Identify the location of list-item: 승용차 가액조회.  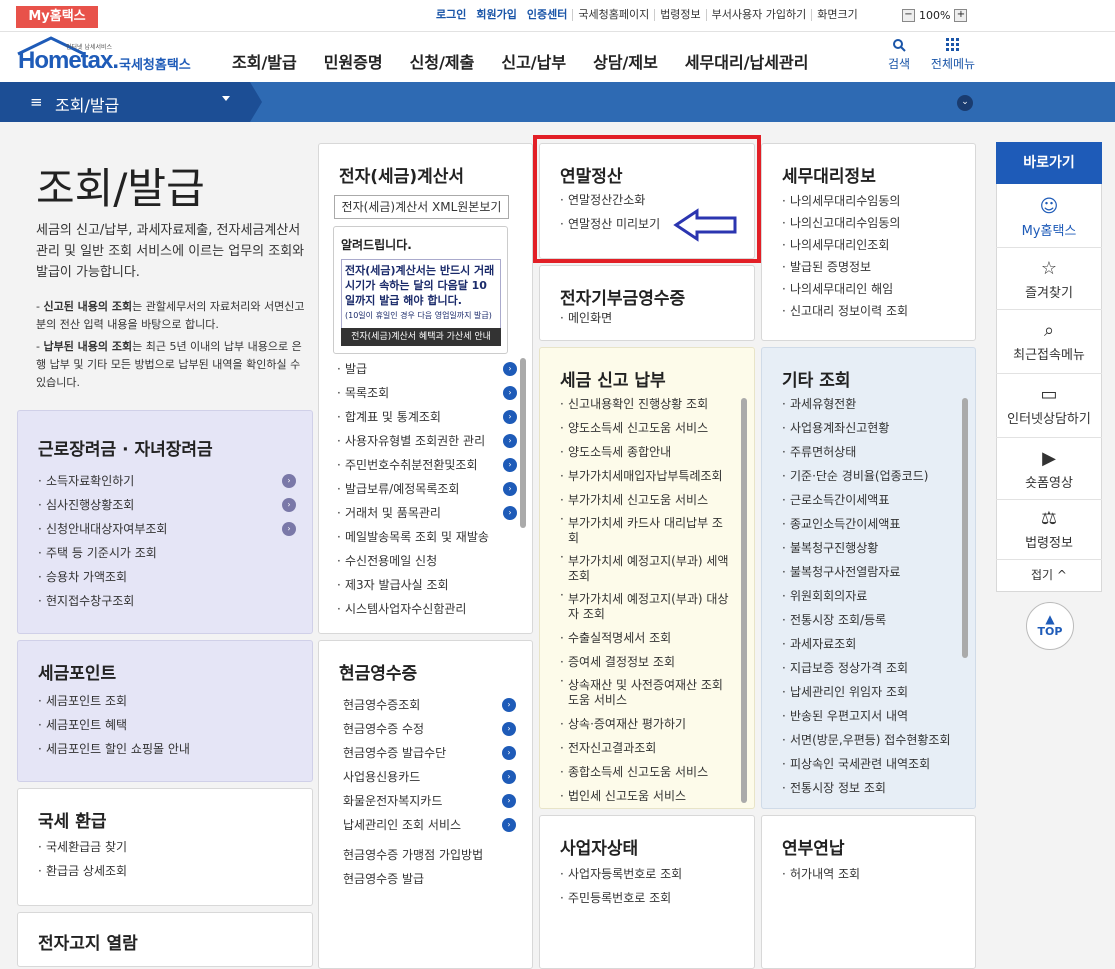
(167, 577).